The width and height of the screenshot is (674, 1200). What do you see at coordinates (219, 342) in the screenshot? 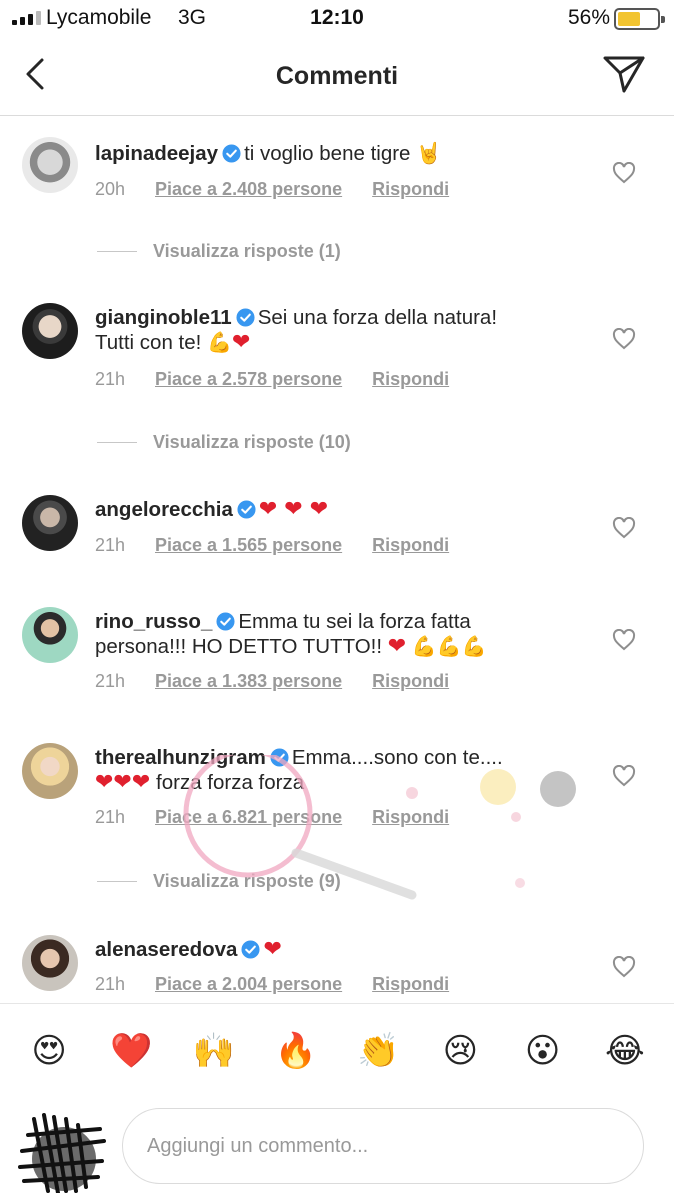
I see `flexed-biceps-emoji: 💪` at bounding box center [219, 342].